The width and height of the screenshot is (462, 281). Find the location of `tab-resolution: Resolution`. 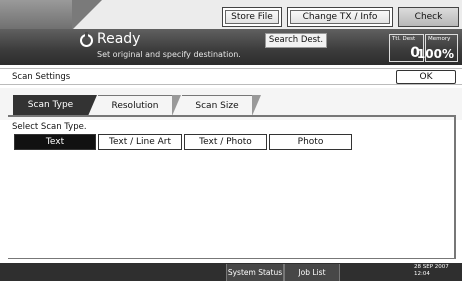

tab-resolution: Resolution is located at coordinates (135, 105).